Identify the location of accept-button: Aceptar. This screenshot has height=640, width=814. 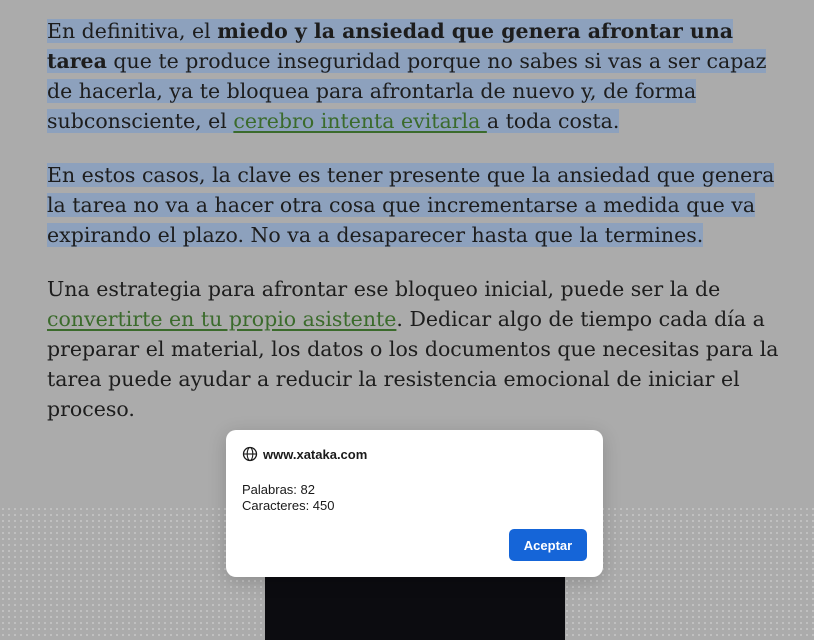
(548, 545).